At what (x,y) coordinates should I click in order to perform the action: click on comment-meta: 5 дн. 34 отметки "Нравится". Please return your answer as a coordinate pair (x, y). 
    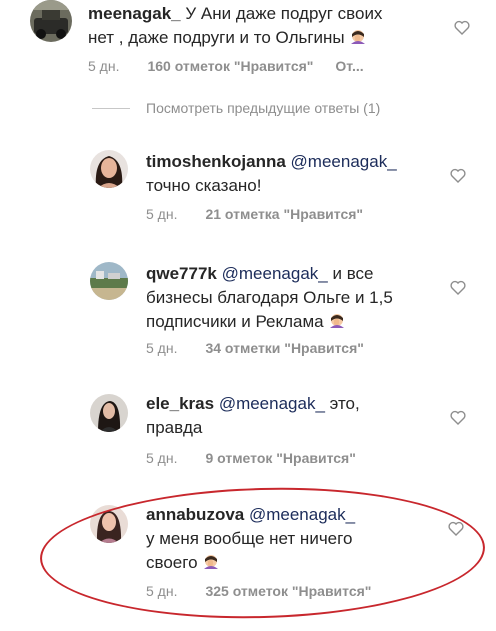
    Looking at the image, I should click on (255, 348).